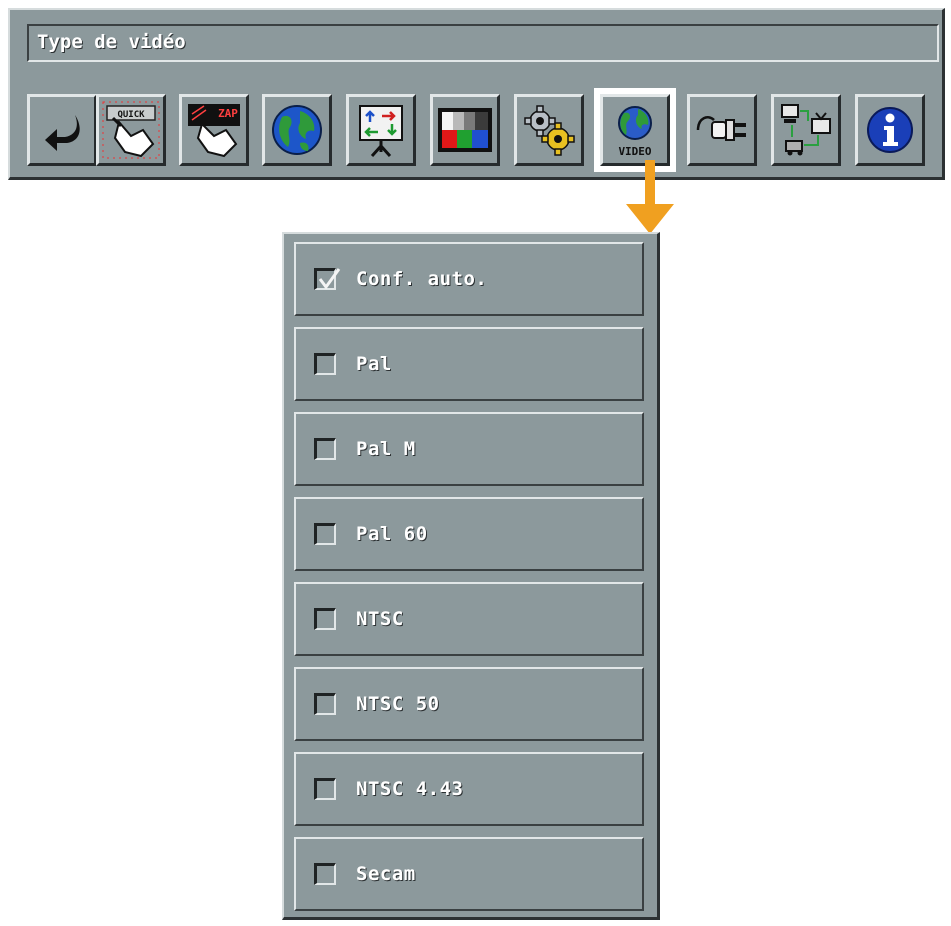 The width and height of the screenshot is (951, 926). I want to click on video-globe-icon: VIDEO, so click(635, 132).